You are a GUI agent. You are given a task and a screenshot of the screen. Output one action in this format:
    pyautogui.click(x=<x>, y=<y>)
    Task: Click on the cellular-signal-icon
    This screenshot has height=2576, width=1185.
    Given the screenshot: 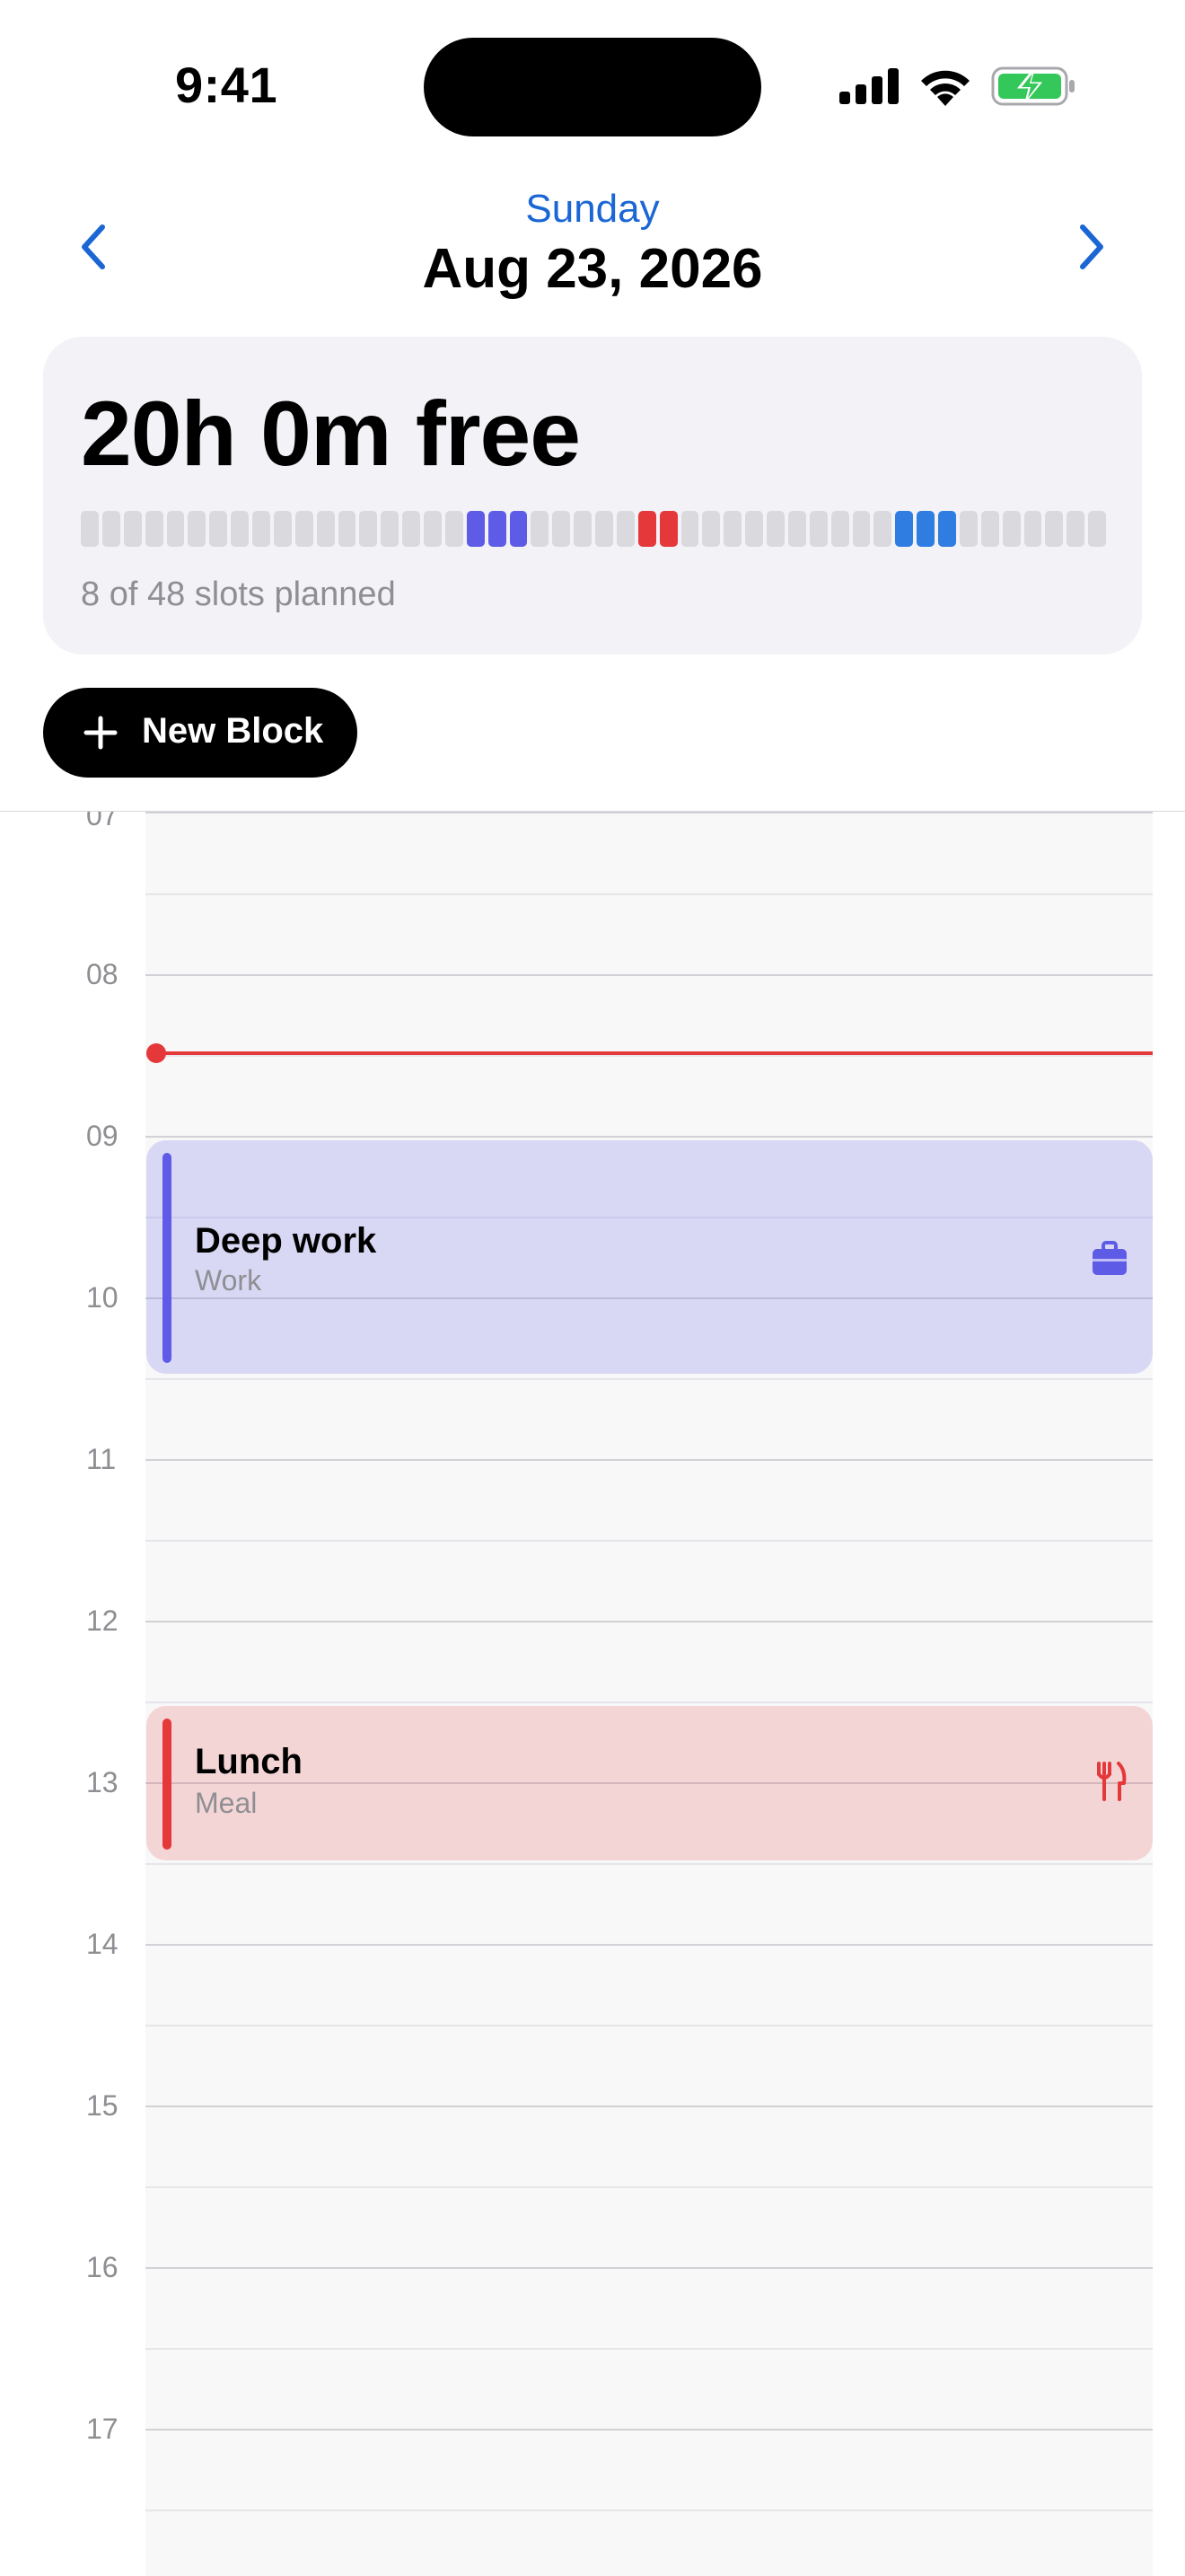 What is the action you would take?
    pyautogui.click(x=869, y=86)
    